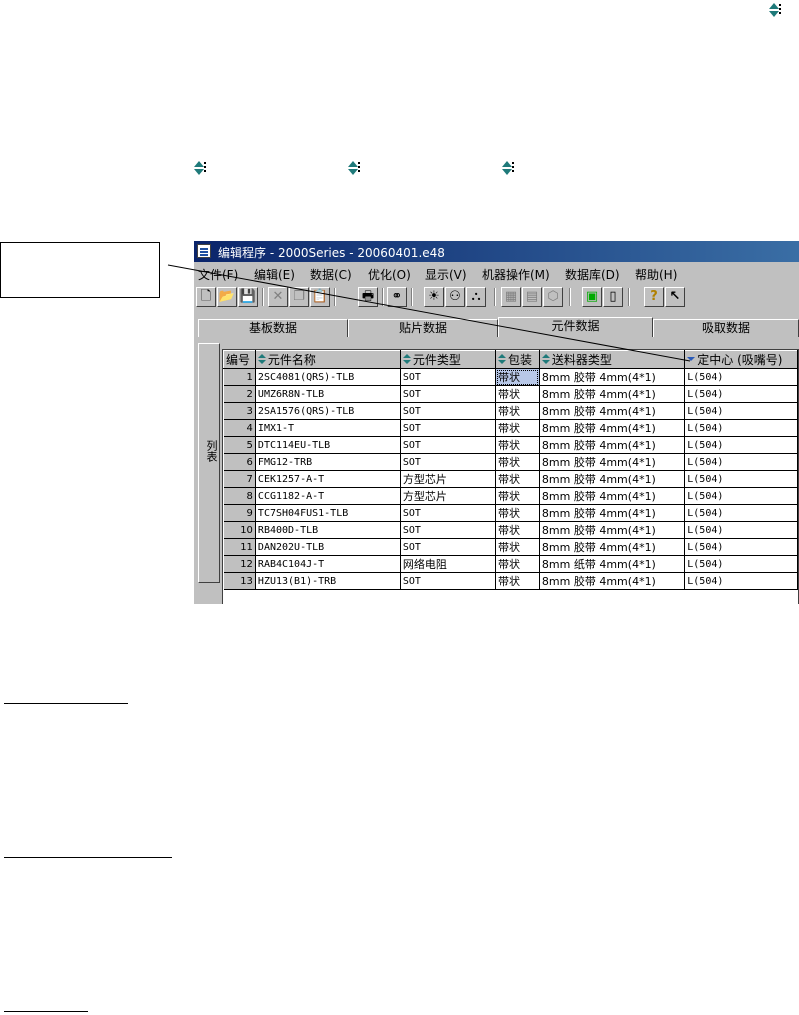 The height and width of the screenshot is (1015, 799). What do you see at coordinates (429, 313) in the screenshot?
I see `callout-pointer-line` at bounding box center [429, 313].